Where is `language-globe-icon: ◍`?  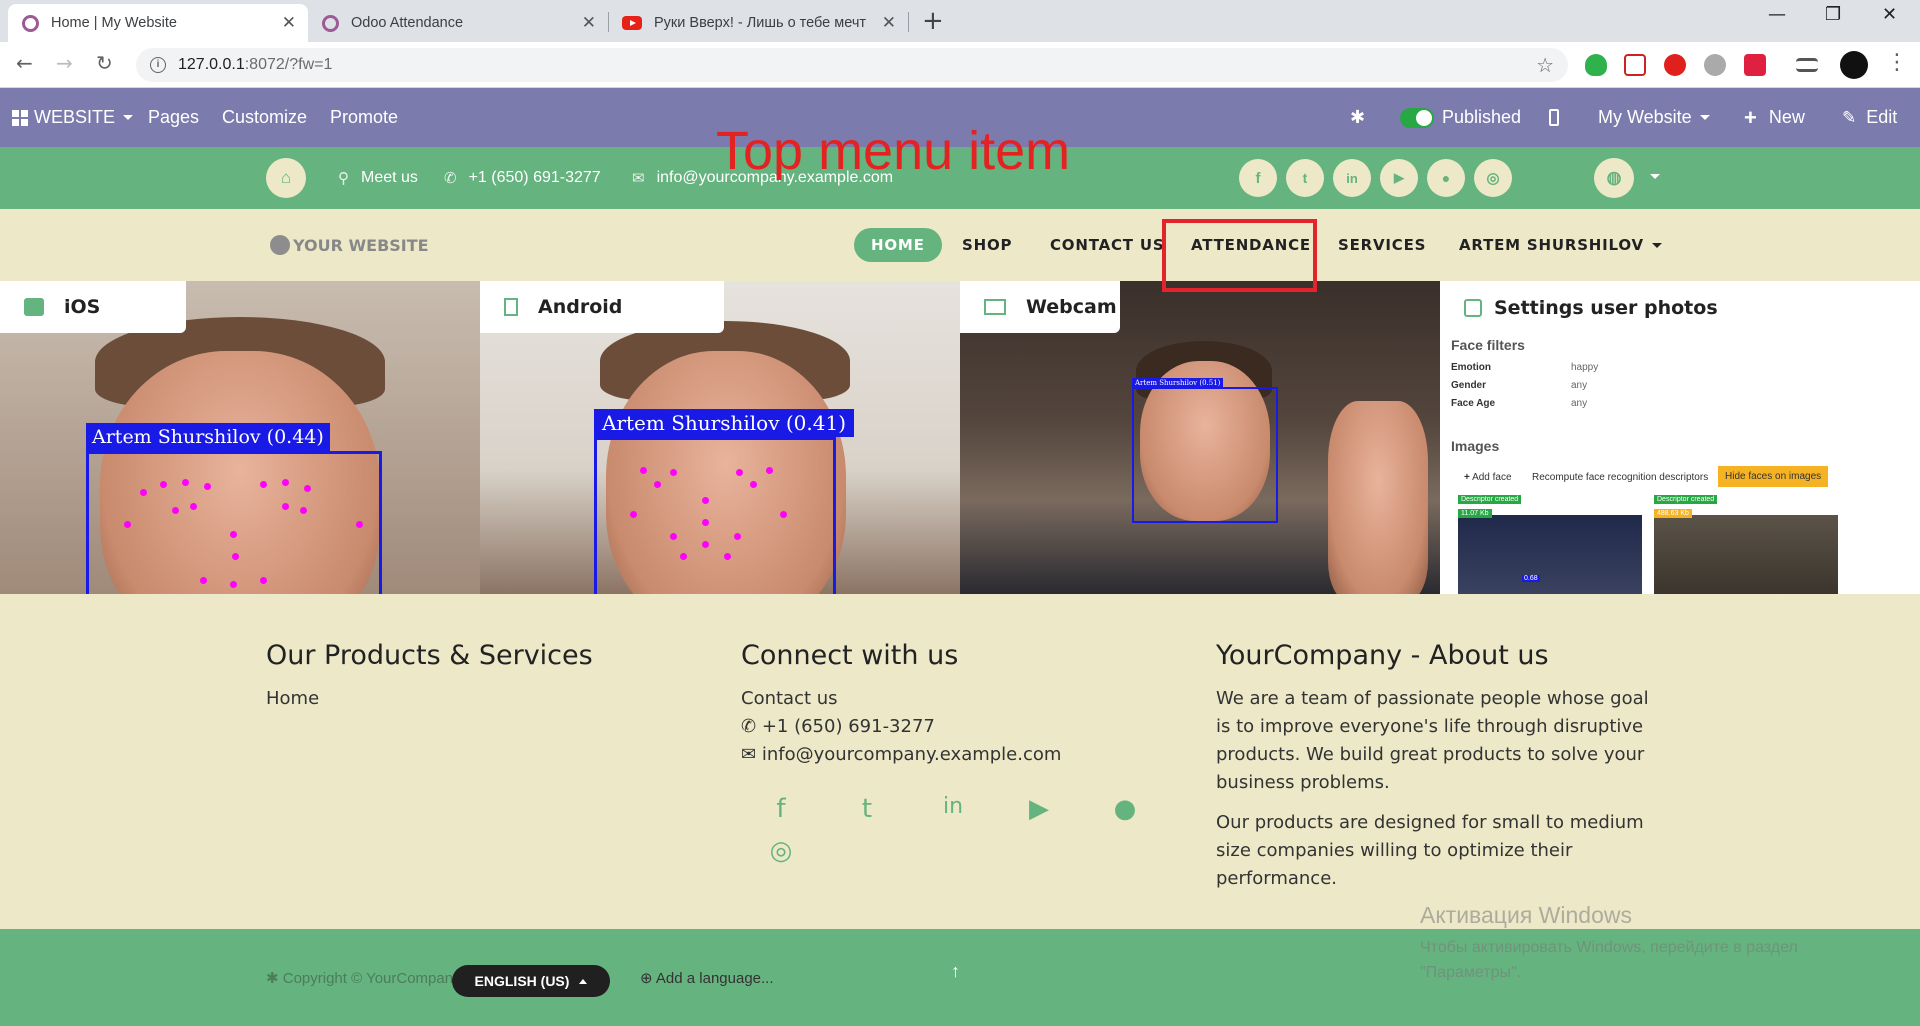
language-globe-icon: ◍ is located at coordinates (1614, 178).